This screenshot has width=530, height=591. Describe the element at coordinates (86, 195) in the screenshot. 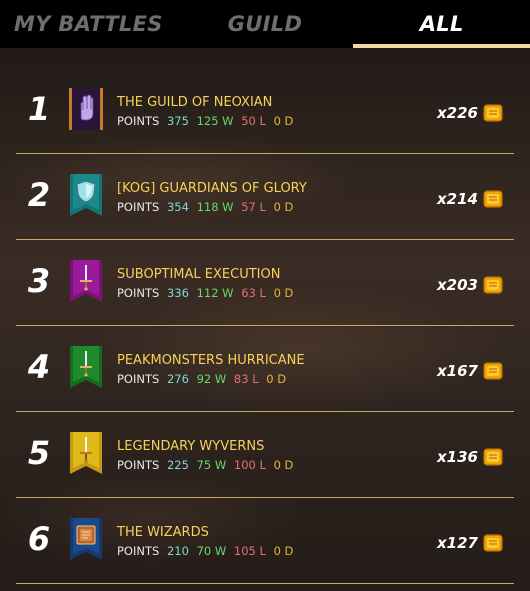

I see `guild-banner-shield-icon` at that location.